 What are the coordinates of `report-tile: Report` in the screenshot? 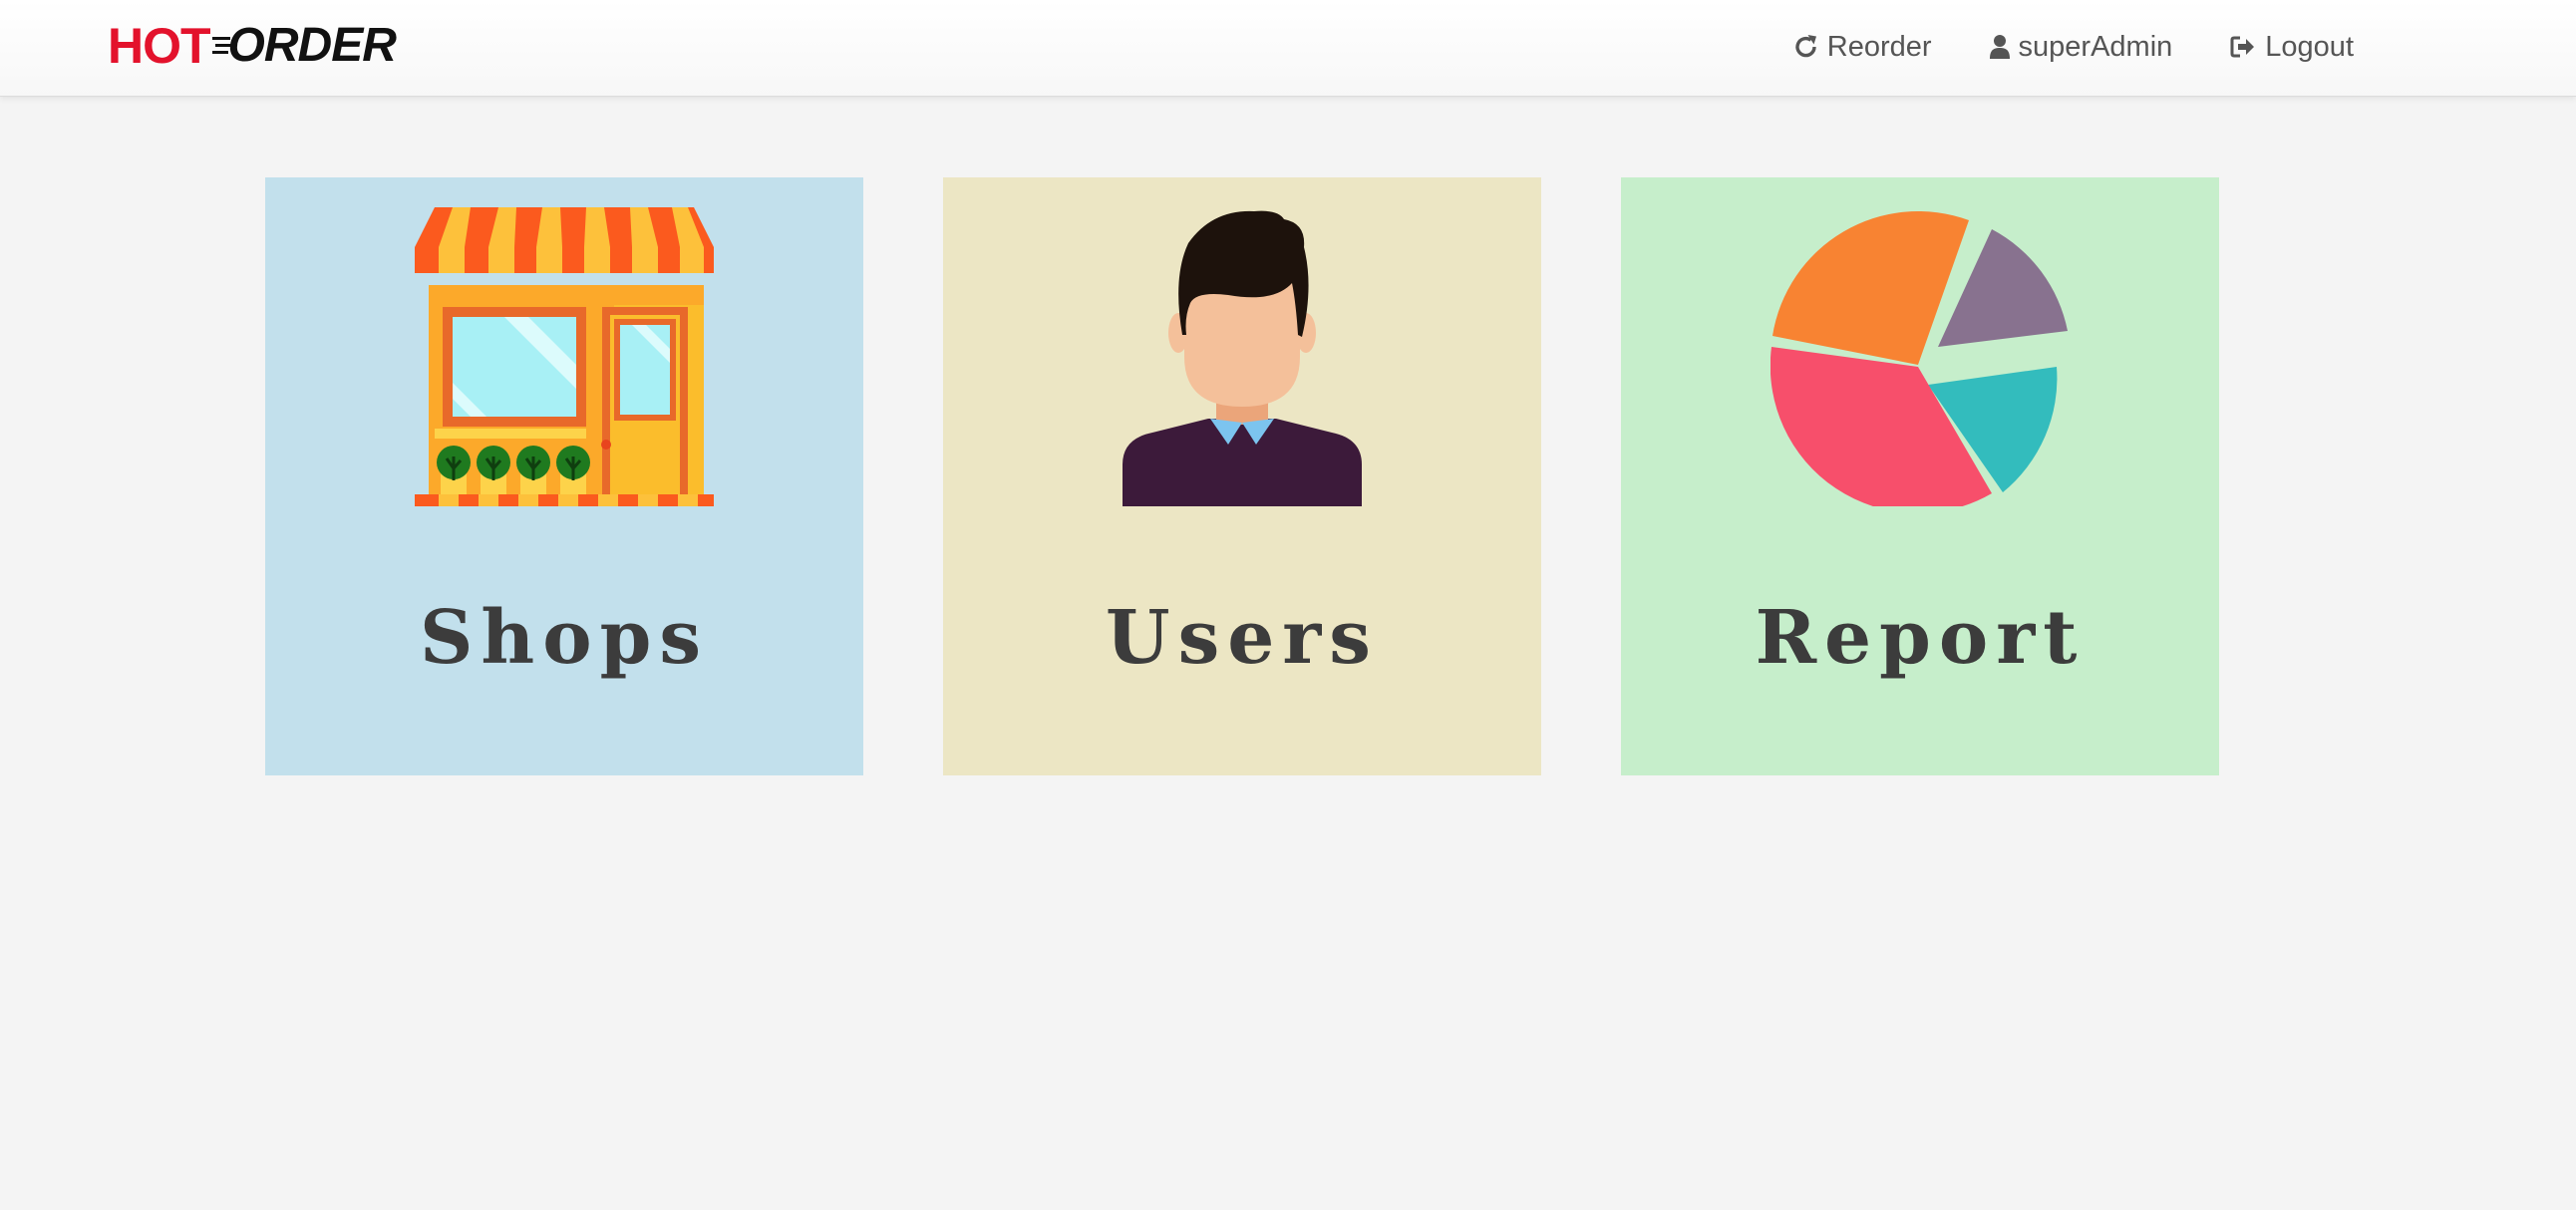 It's located at (1920, 476).